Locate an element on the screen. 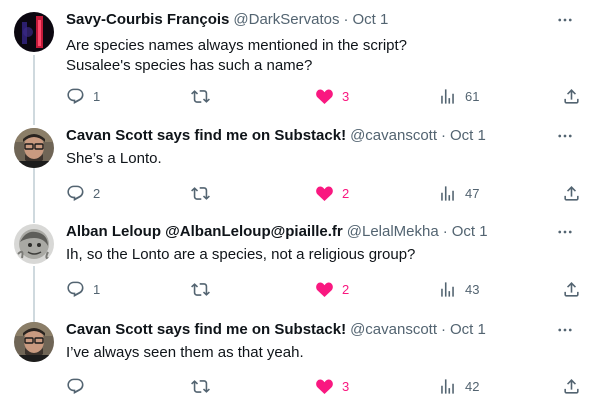 This screenshot has width=595, height=409. reply-button: 2 is located at coordinates (83, 193).